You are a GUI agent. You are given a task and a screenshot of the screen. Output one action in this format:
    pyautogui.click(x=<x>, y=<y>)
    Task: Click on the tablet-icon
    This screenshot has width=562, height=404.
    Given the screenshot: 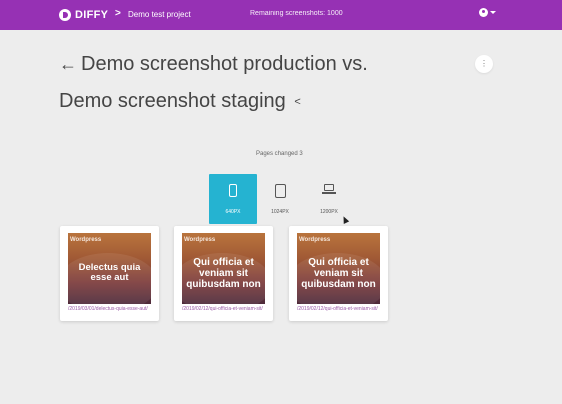 What is the action you would take?
    pyautogui.click(x=280, y=191)
    